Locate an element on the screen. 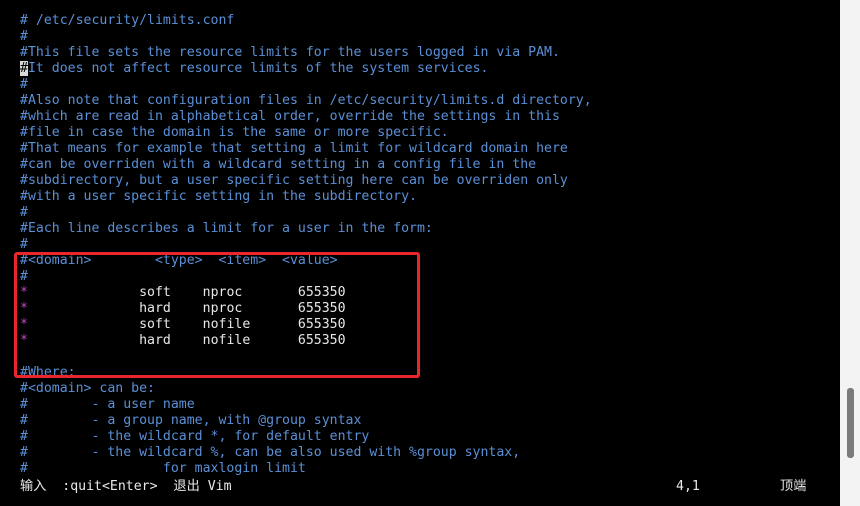 This screenshot has height=506, width=860. status-message: 输入 :quit<Enter> 退出 Vim is located at coordinates (126, 486).